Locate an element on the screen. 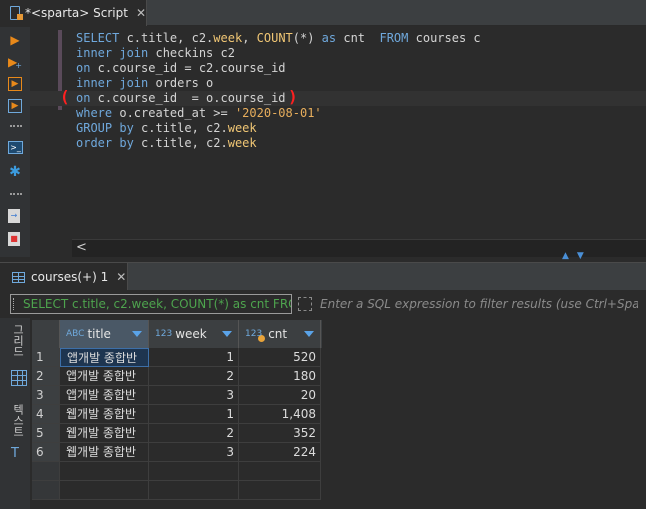 The height and width of the screenshot is (509, 646). column-header-label: title is located at coordinates (99, 334).